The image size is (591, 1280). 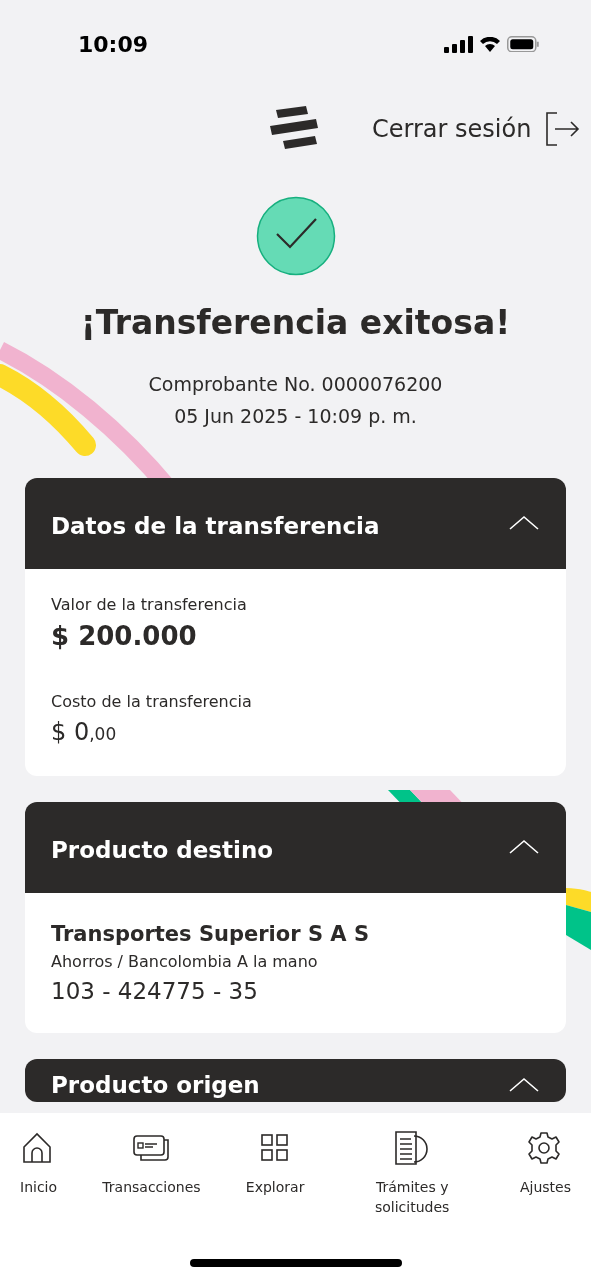 I want to click on signal-icon, so click(x=458, y=44).